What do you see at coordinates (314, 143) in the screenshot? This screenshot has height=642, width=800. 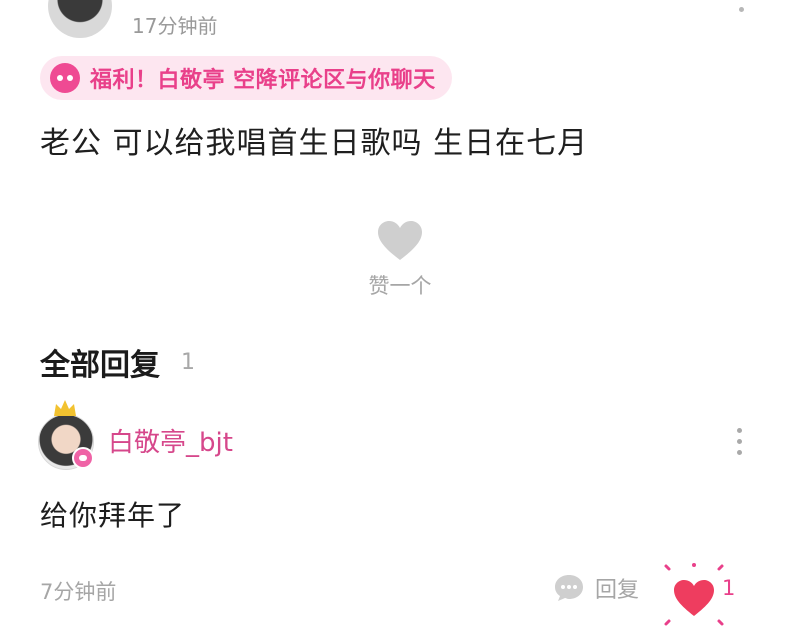 I see `post-content: 老公 可以给我唱首生日歌吗 生日在七月` at bounding box center [314, 143].